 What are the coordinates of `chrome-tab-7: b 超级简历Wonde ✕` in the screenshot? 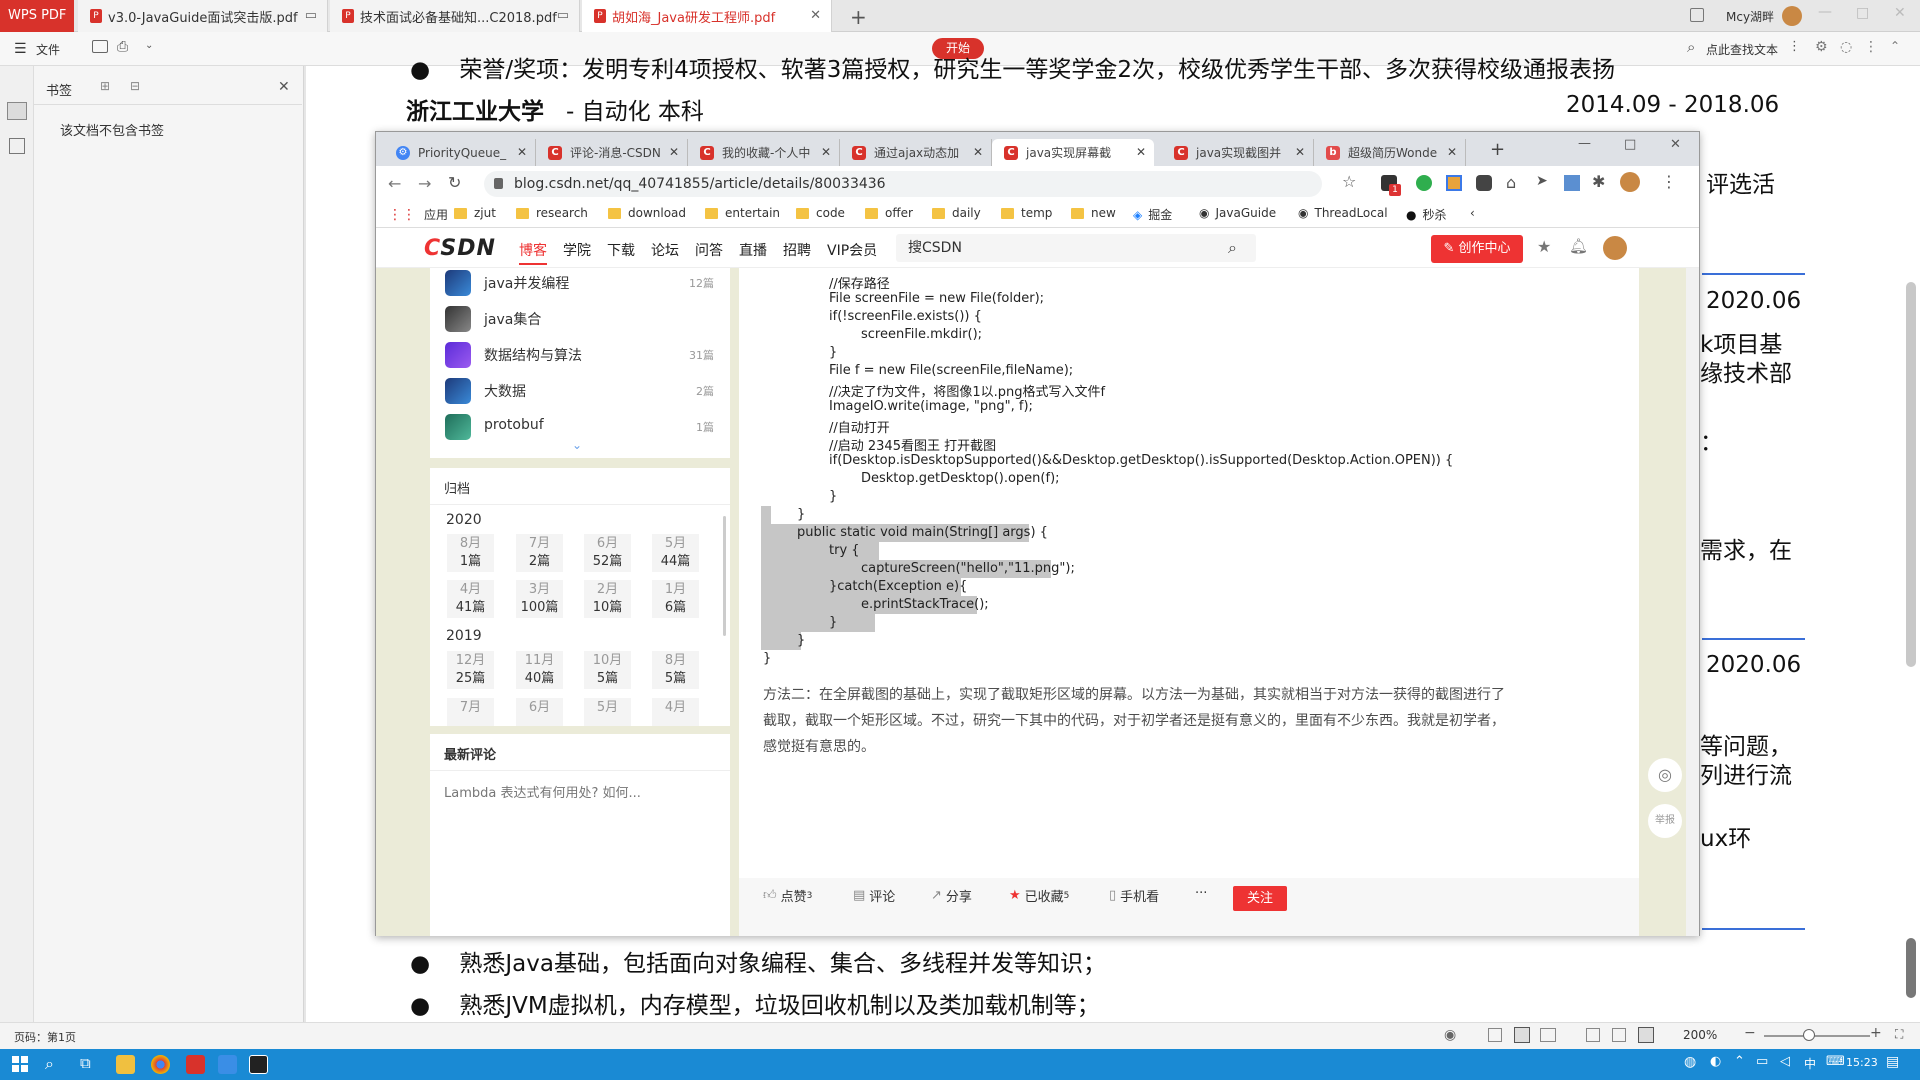 It's located at (1390, 152).